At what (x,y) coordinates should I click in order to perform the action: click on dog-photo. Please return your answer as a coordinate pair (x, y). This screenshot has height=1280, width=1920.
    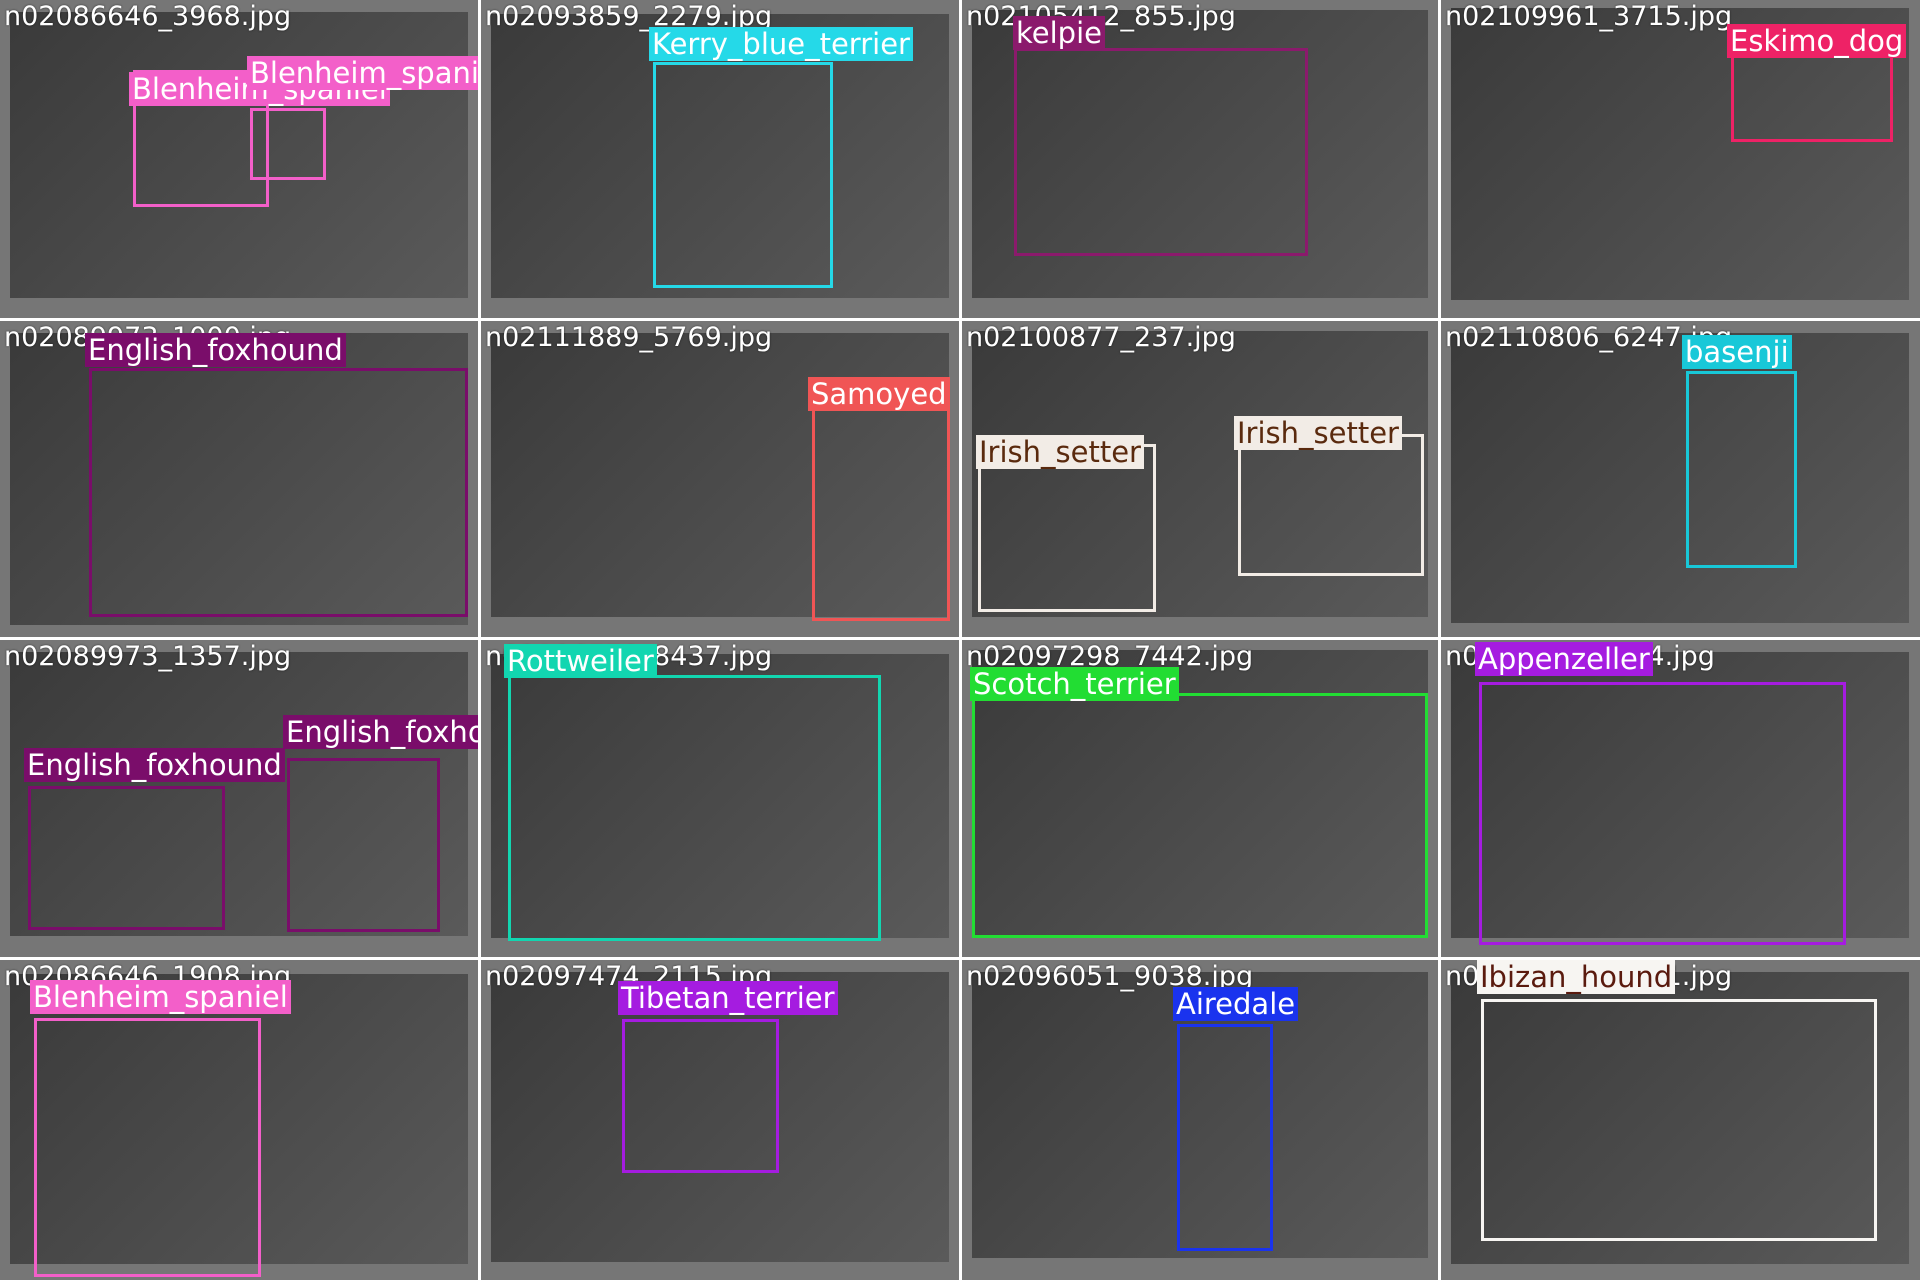
    Looking at the image, I should click on (1680, 478).